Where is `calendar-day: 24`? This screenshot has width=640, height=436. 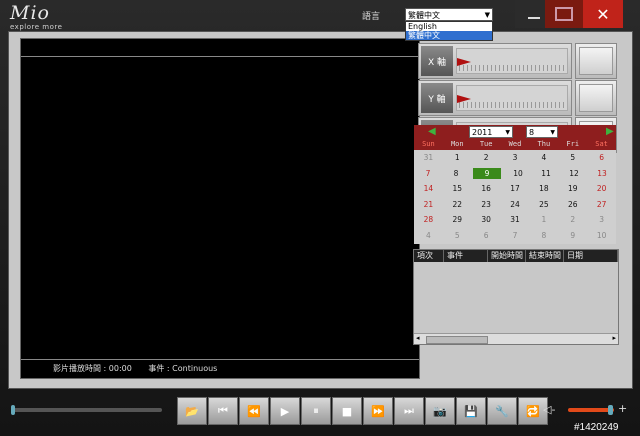
calendar-day: 24 is located at coordinates (515, 205).